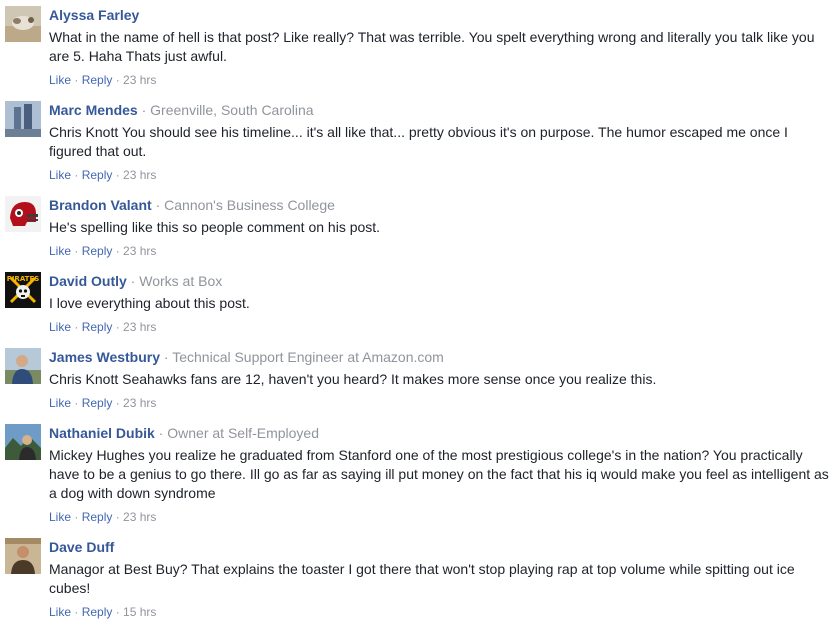 Image resolution: width=837 pixels, height=622 pixels. I want to click on avatar: PIRATES, so click(23, 290).